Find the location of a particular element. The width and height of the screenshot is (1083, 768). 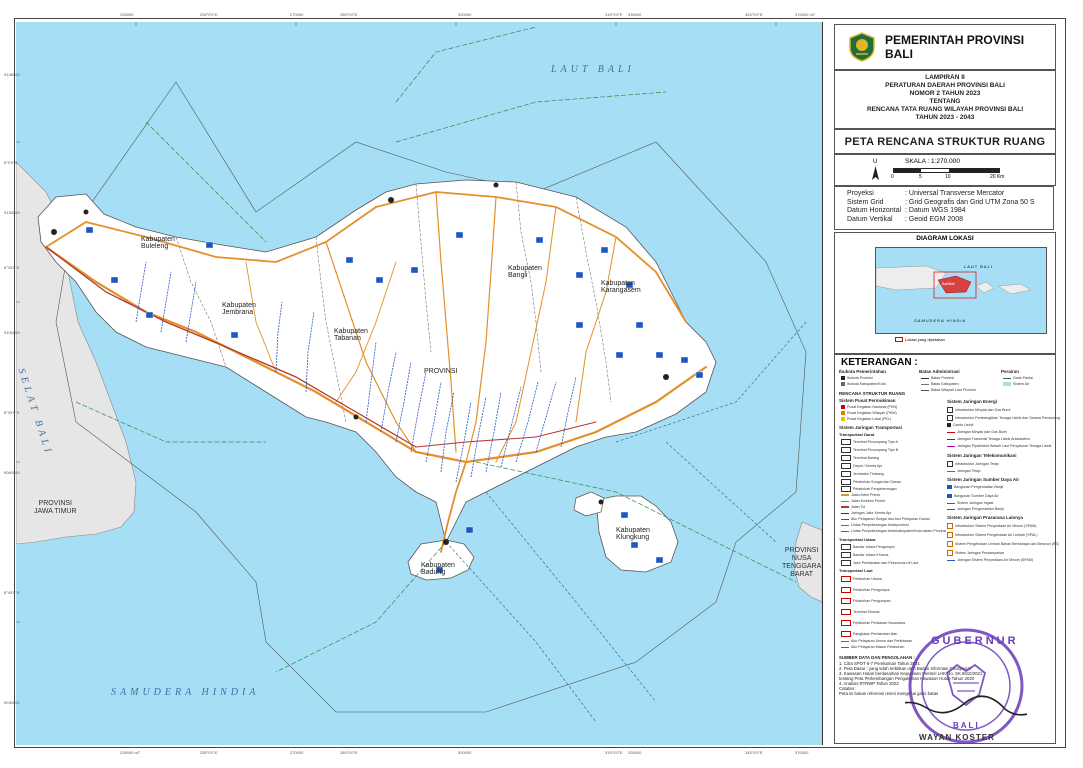

legend-energi-0: Infrastruktur Minyak dan Gas Bumi is located at coordinates (978, 410).